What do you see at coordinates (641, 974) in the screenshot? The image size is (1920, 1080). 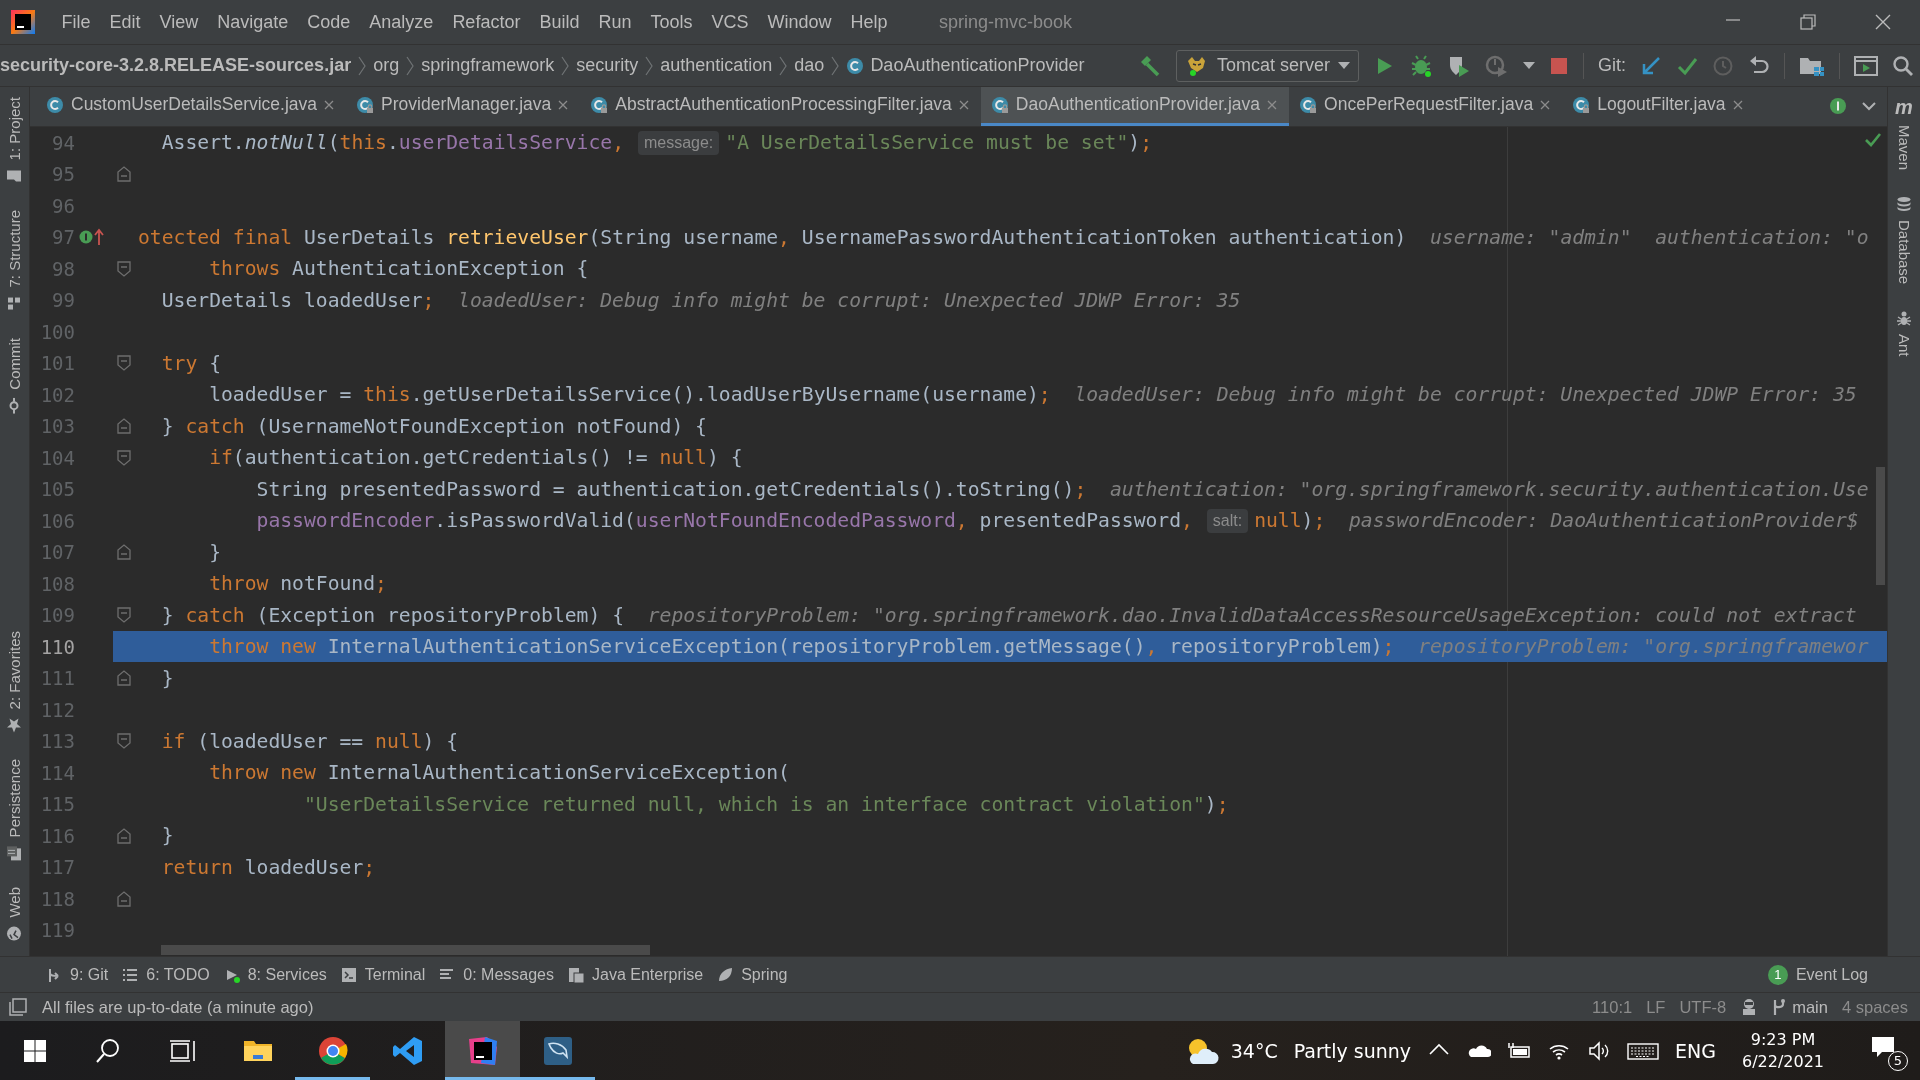 I see `tool-window-button: Java Enterprise` at bounding box center [641, 974].